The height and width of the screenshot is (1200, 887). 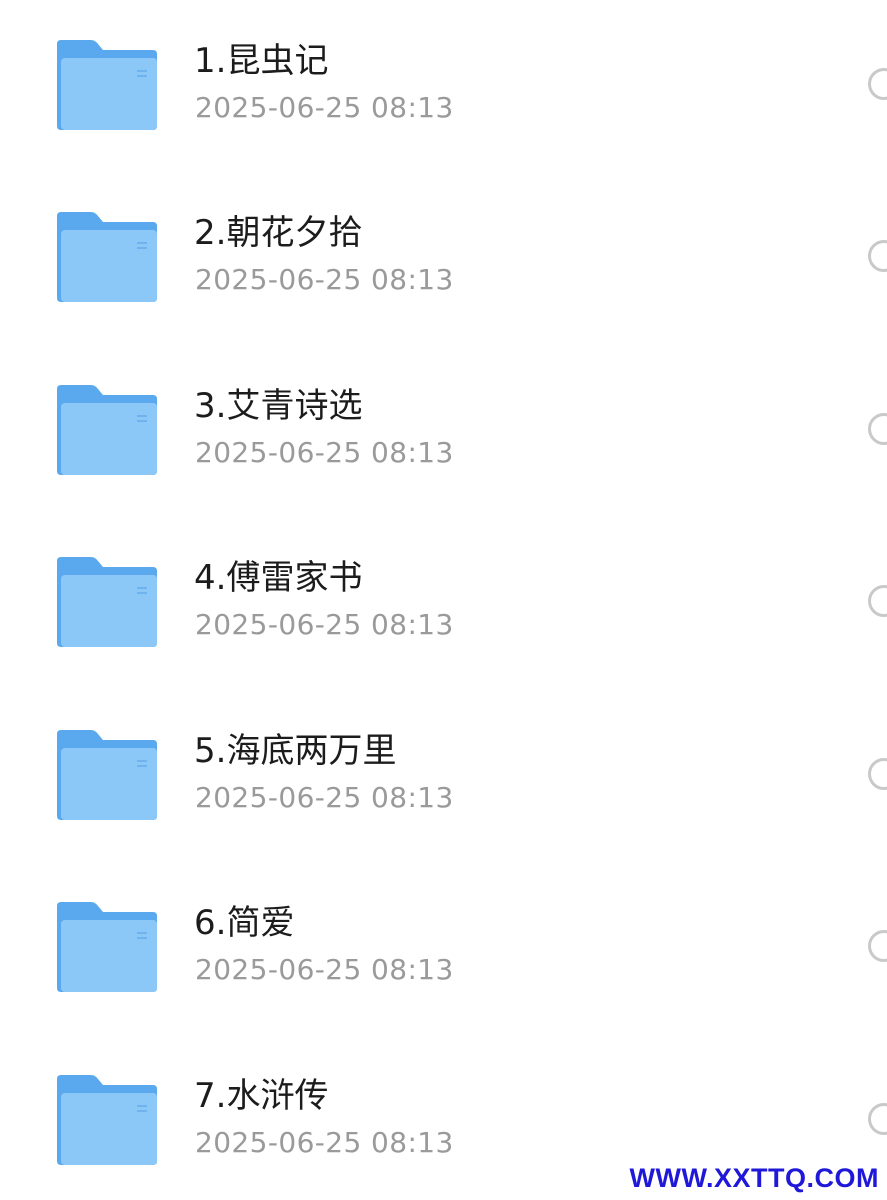 What do you see at coordinates (244, 923) in the screenshot?
I see `file-name: 6.简爱` at bounding box center [244, 923].